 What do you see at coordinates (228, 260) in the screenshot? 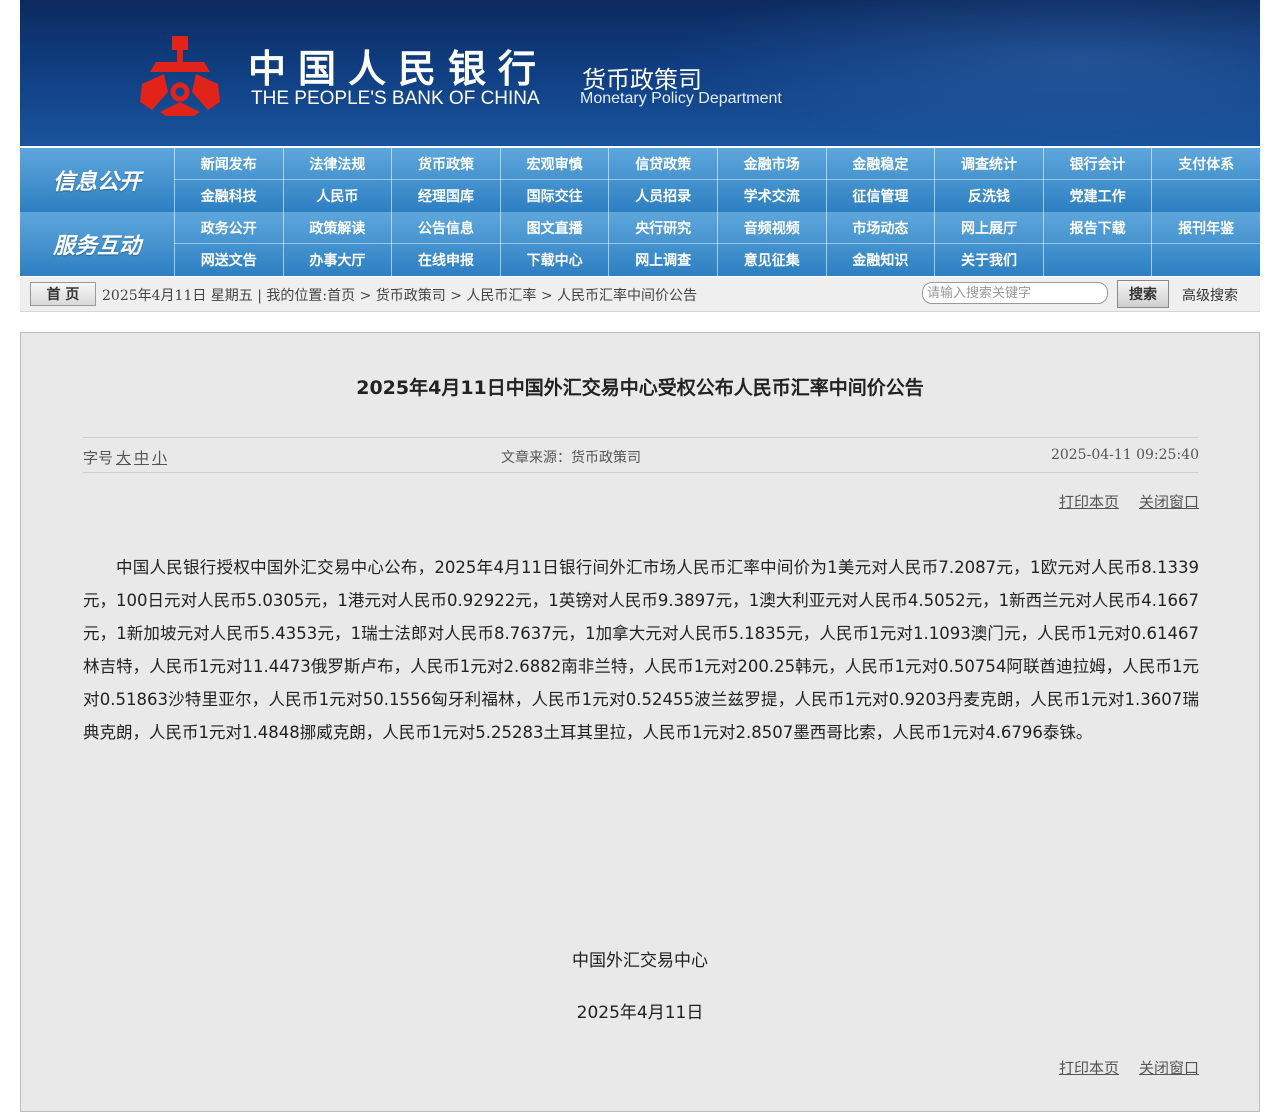
I see `nav-item: 网送文告` at bounding box center [228, 260].